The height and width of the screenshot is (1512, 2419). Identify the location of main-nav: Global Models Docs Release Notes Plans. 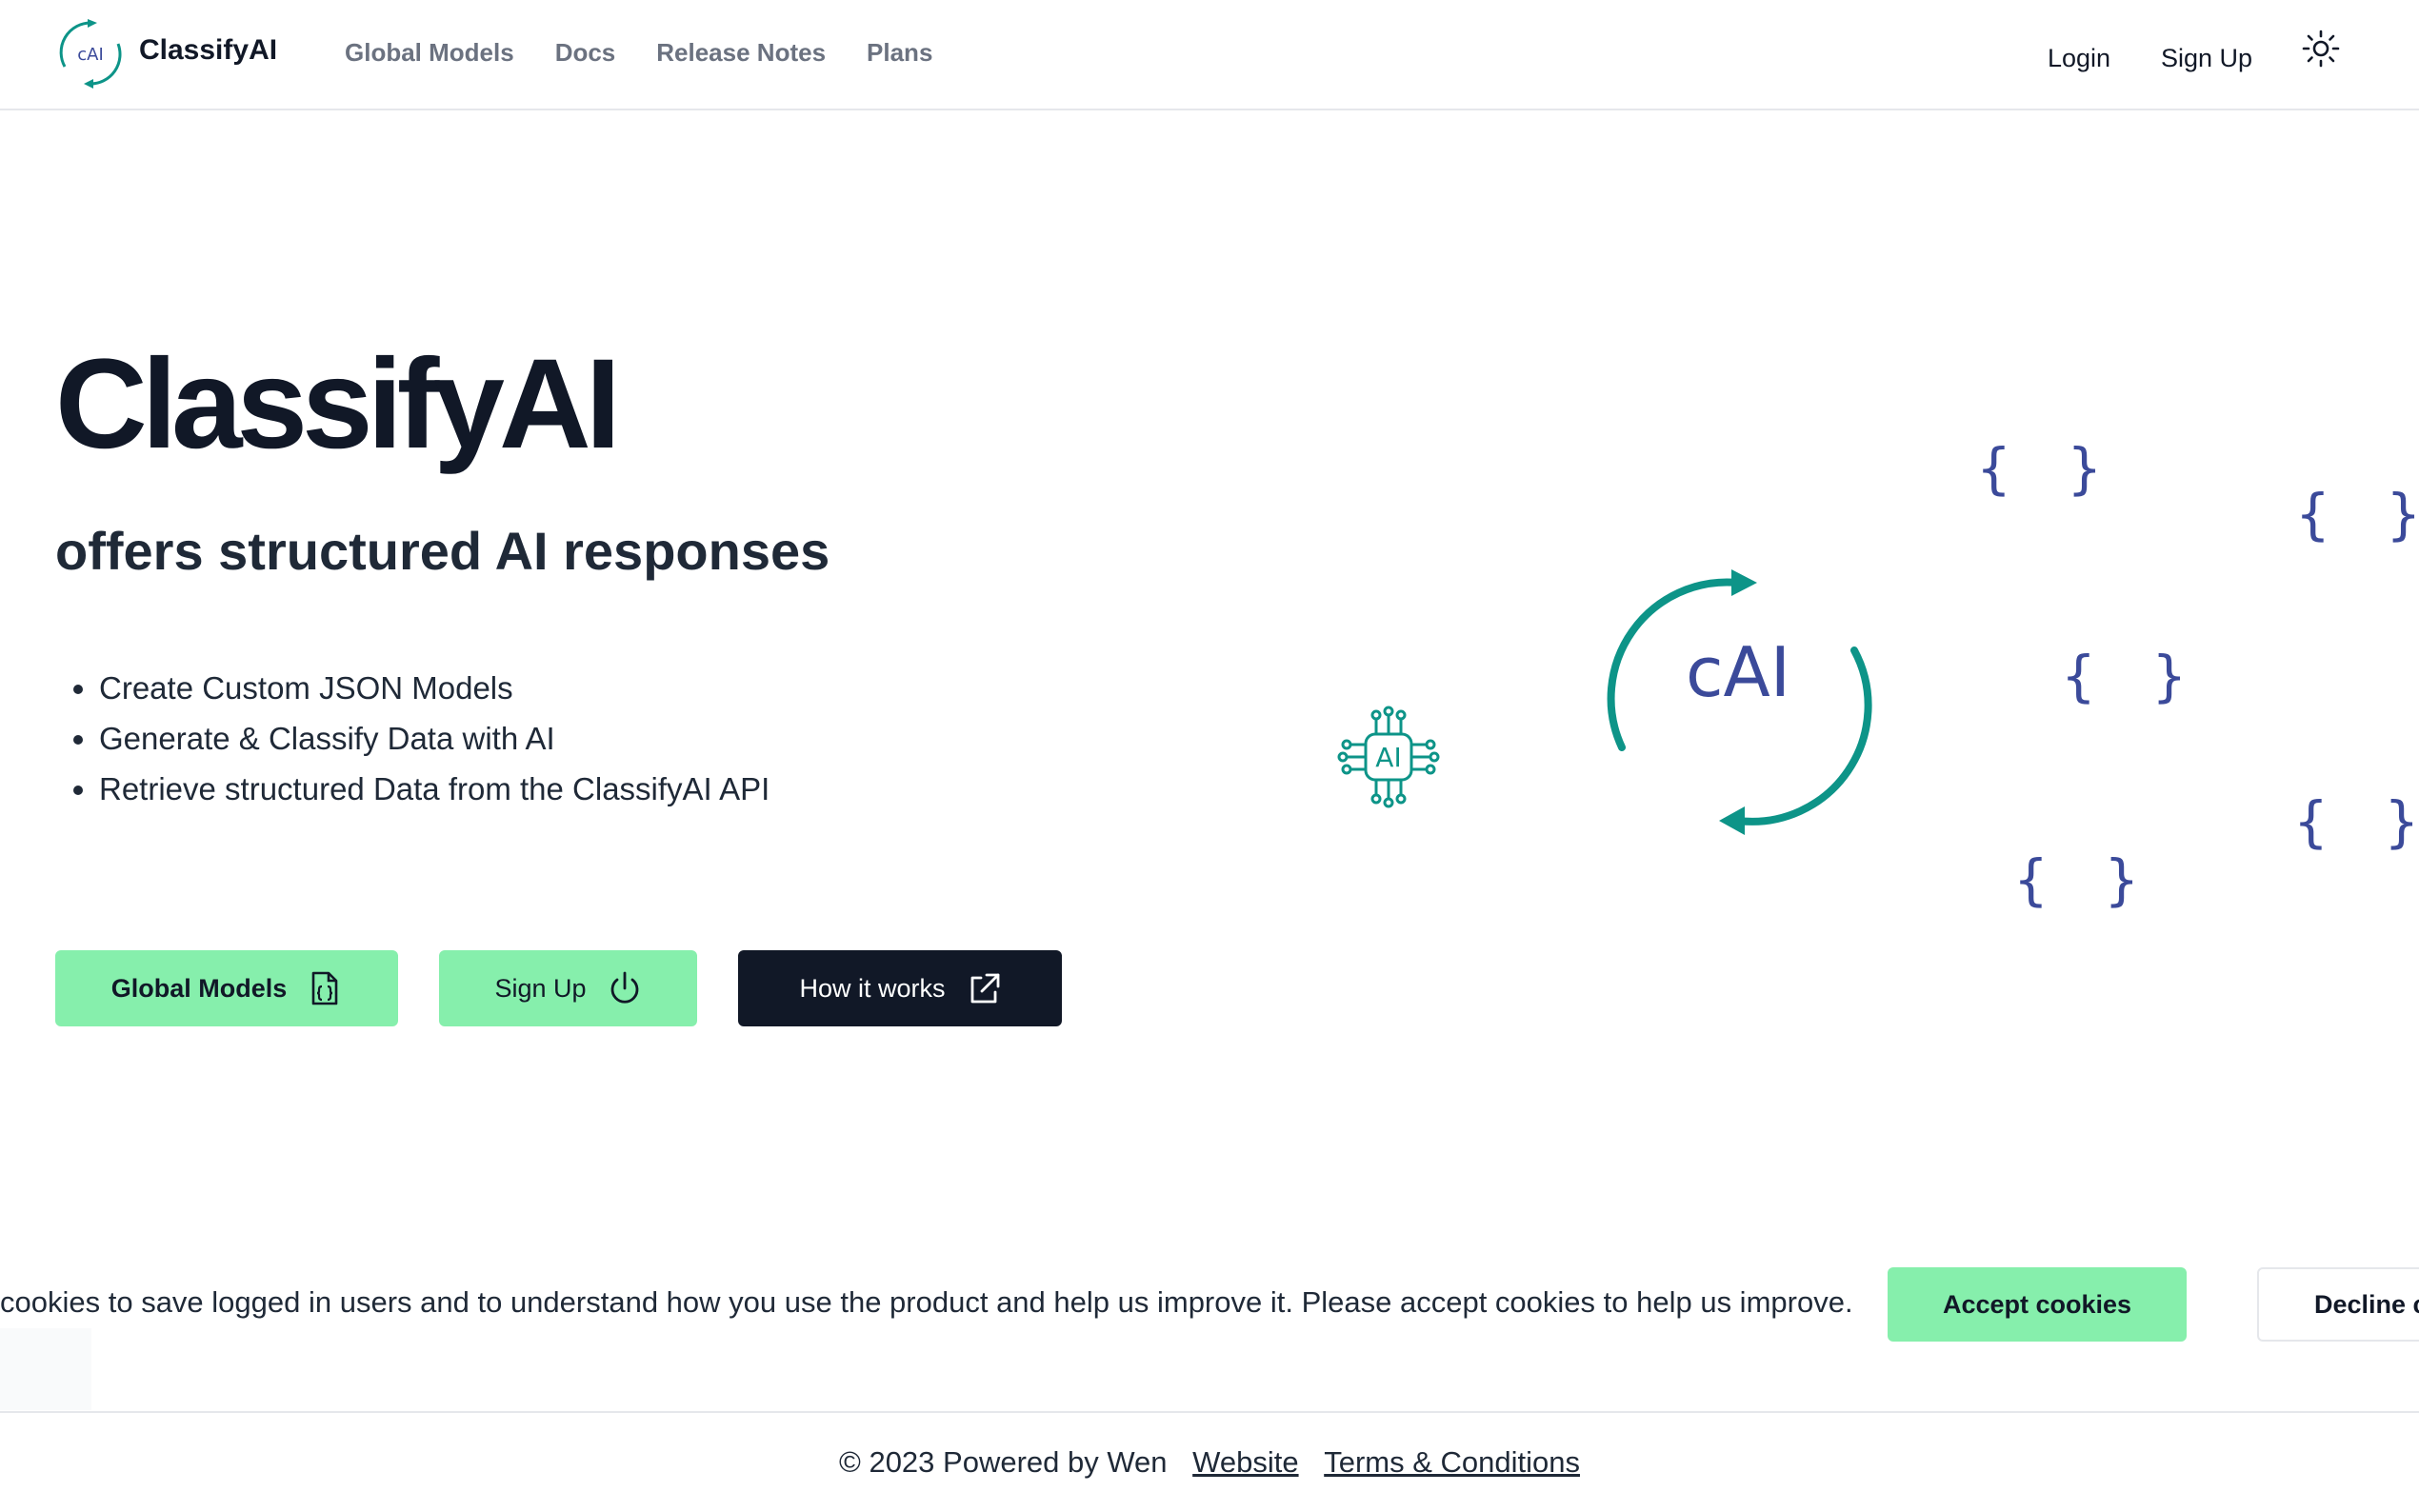
(638, 53).